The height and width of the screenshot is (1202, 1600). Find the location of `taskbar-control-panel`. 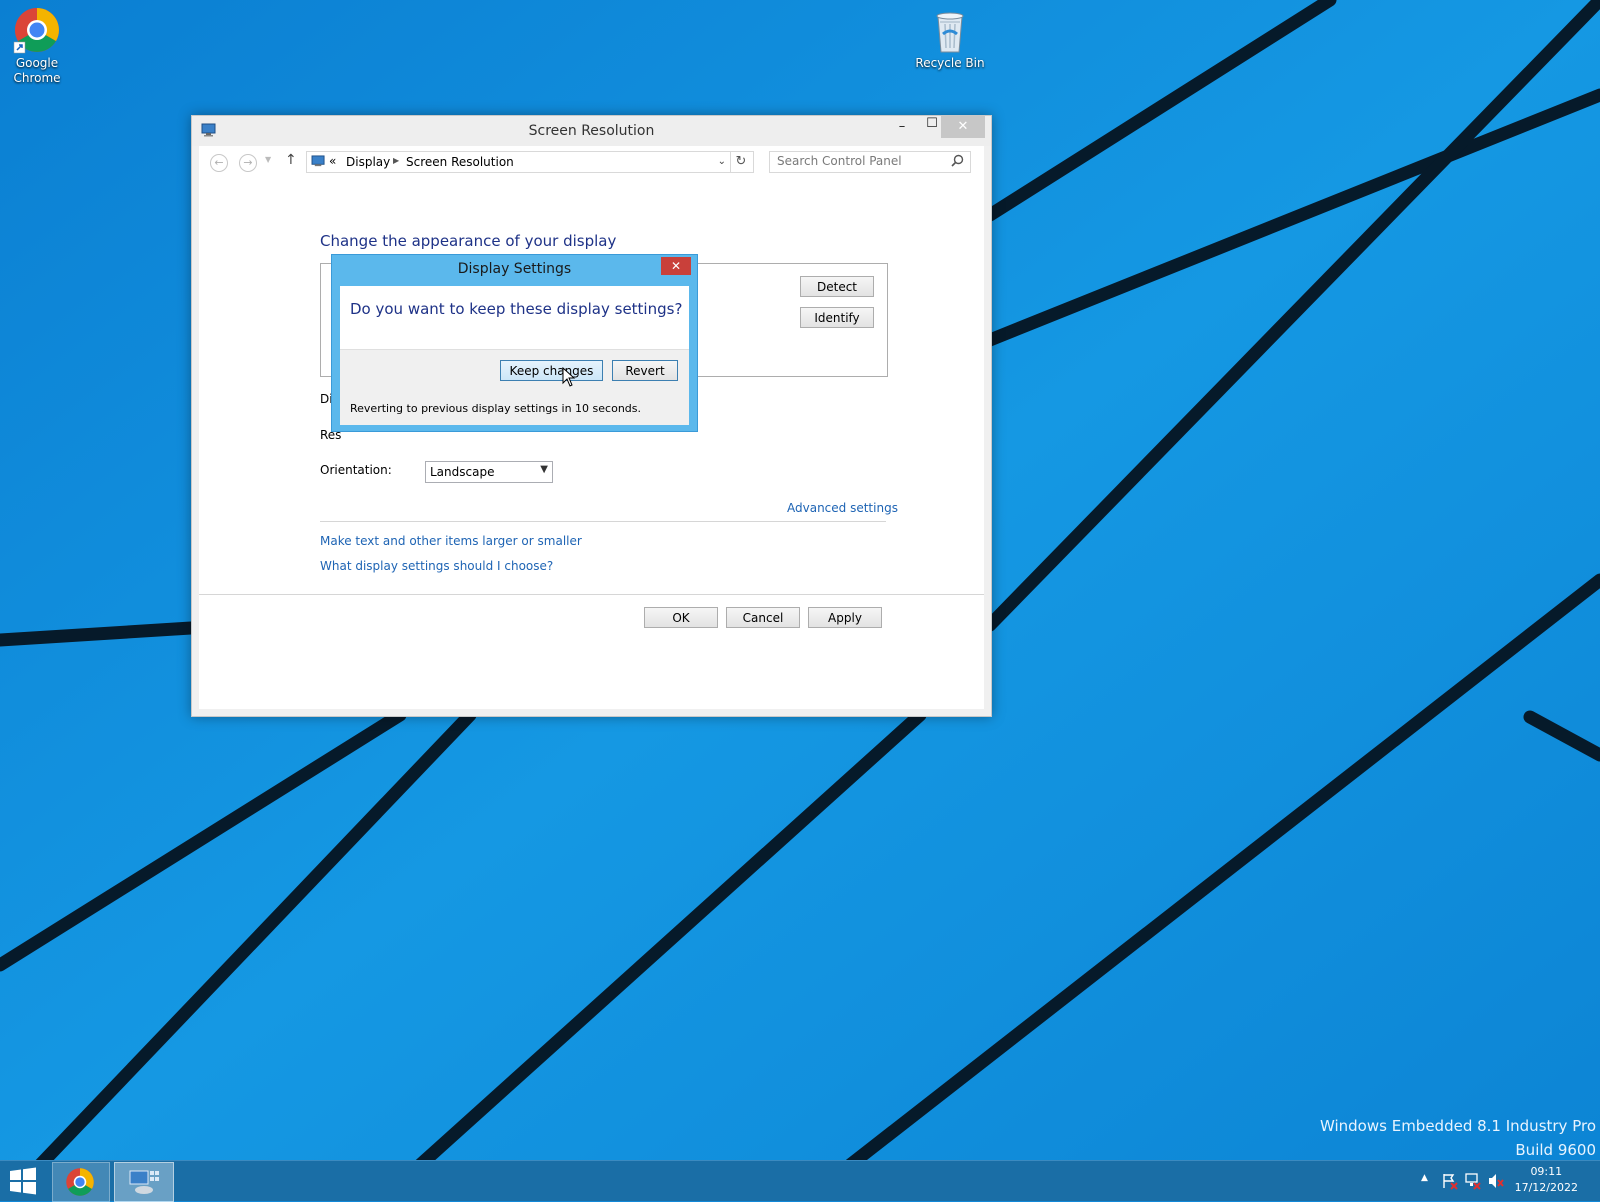

taskbar-control-panel is located at coordinates (144, 1182).